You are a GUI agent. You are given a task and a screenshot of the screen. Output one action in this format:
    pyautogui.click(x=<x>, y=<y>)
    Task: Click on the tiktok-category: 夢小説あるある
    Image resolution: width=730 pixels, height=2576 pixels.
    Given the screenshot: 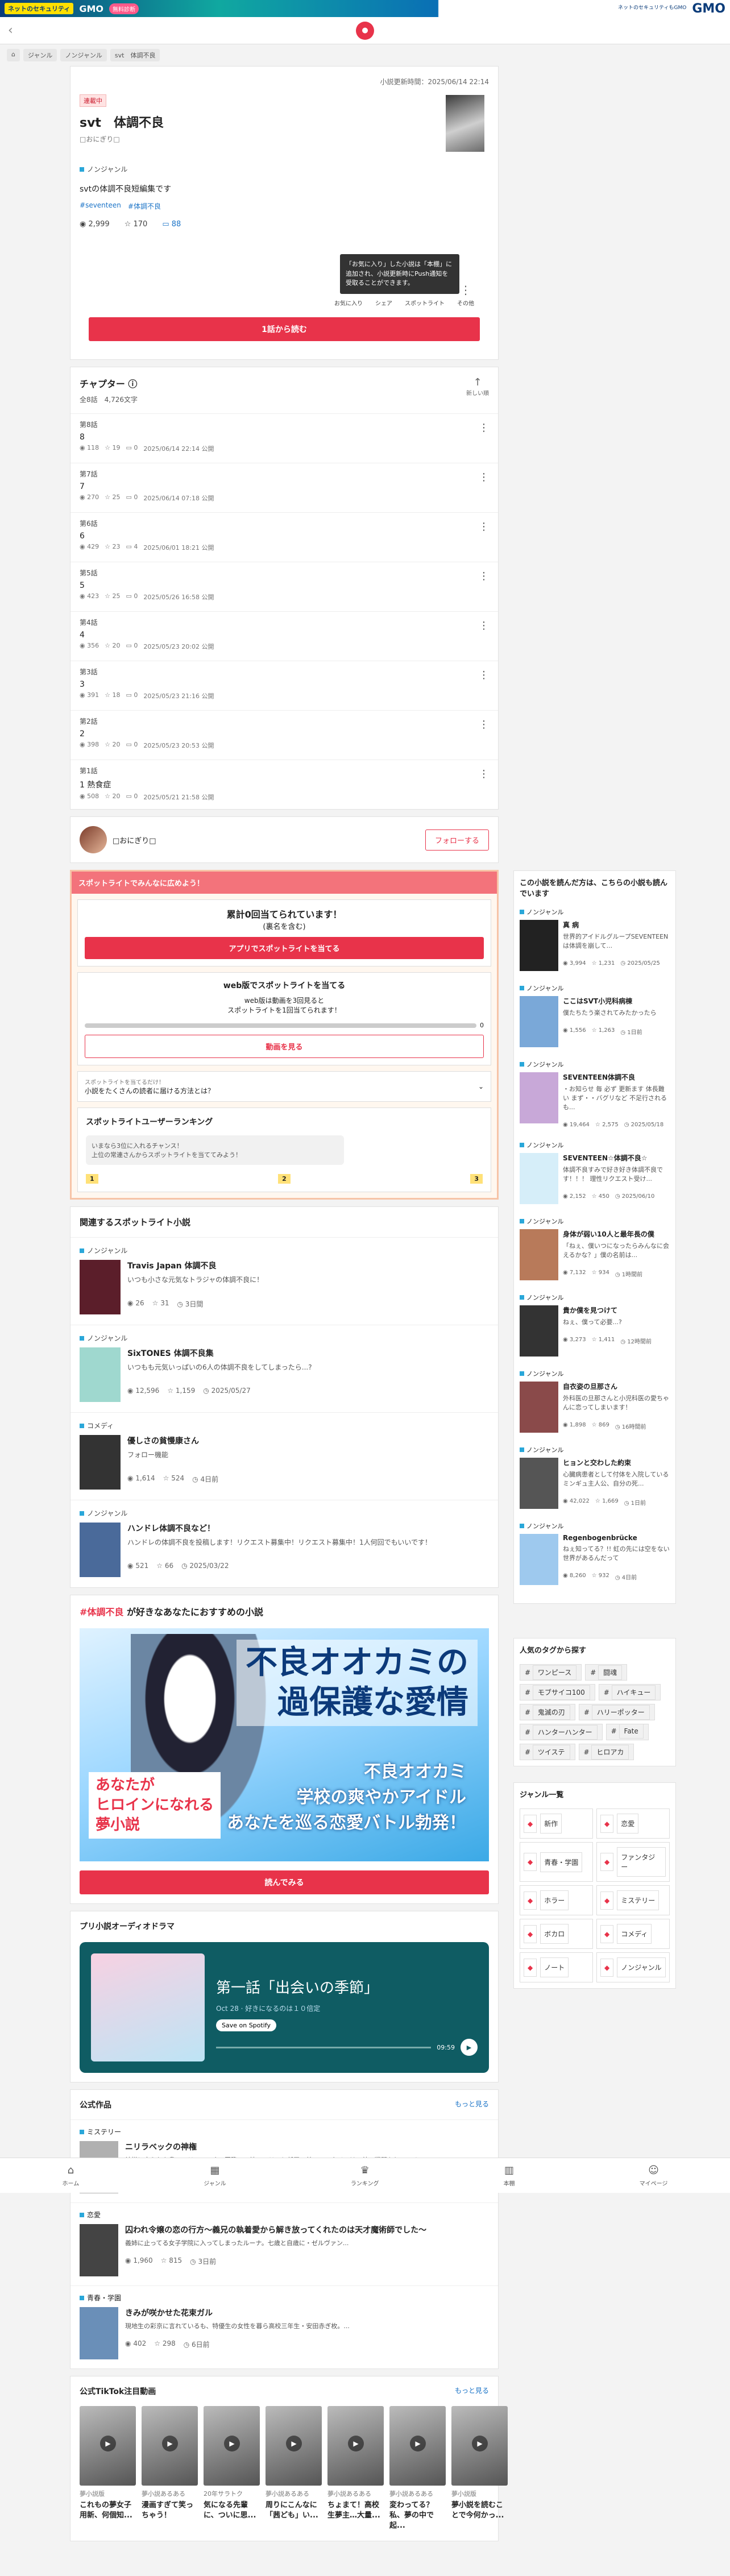 What is the action you would take?
    pyautogui.click(x=411, y=2494)
    